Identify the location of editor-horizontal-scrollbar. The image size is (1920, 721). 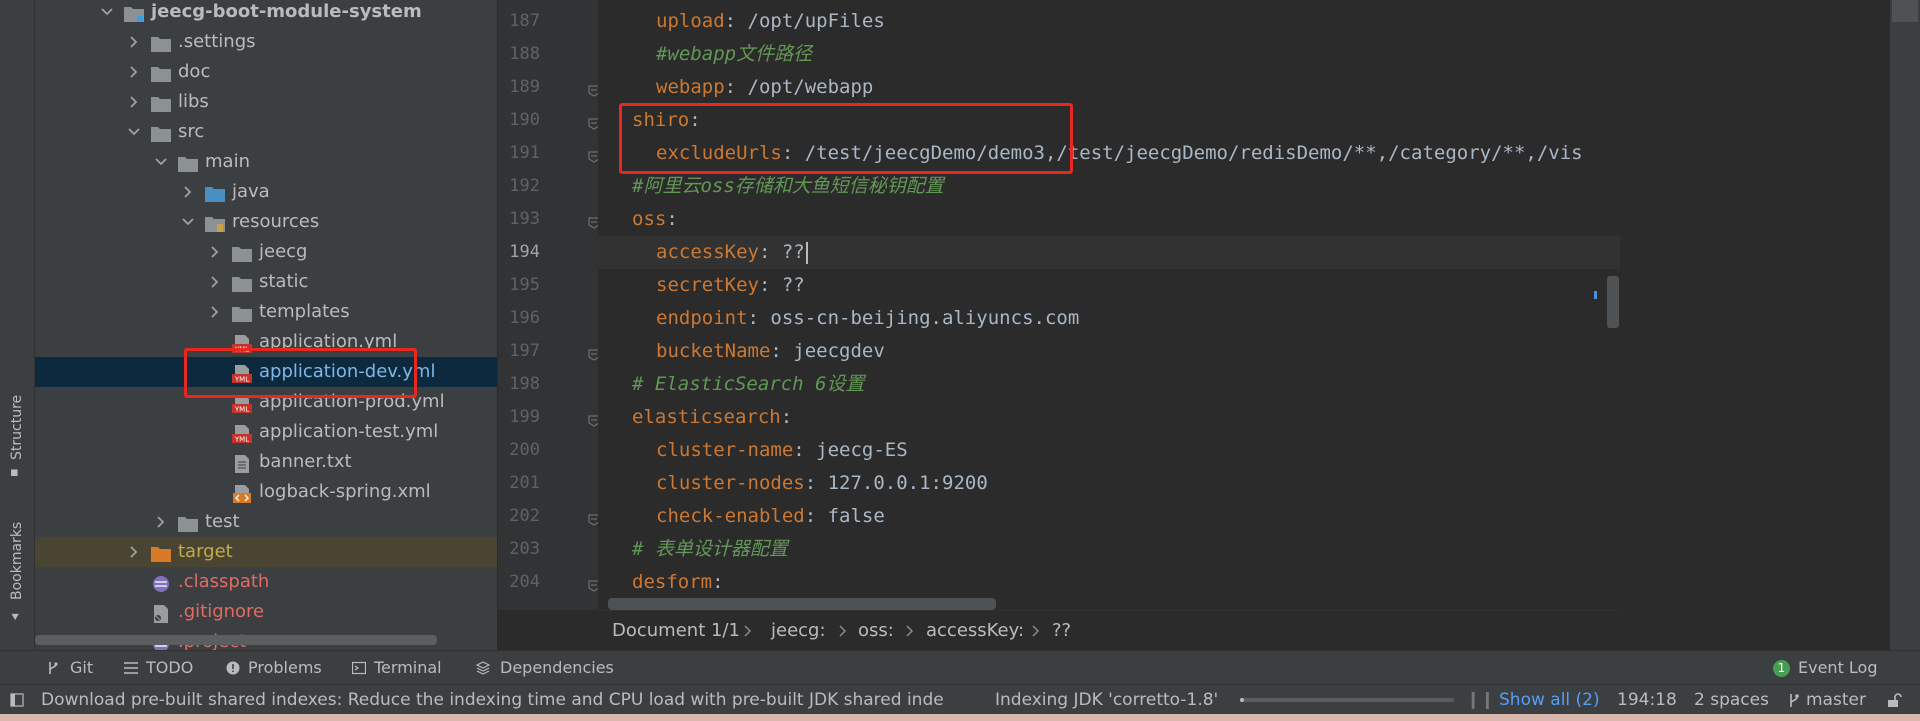
(802, 604).